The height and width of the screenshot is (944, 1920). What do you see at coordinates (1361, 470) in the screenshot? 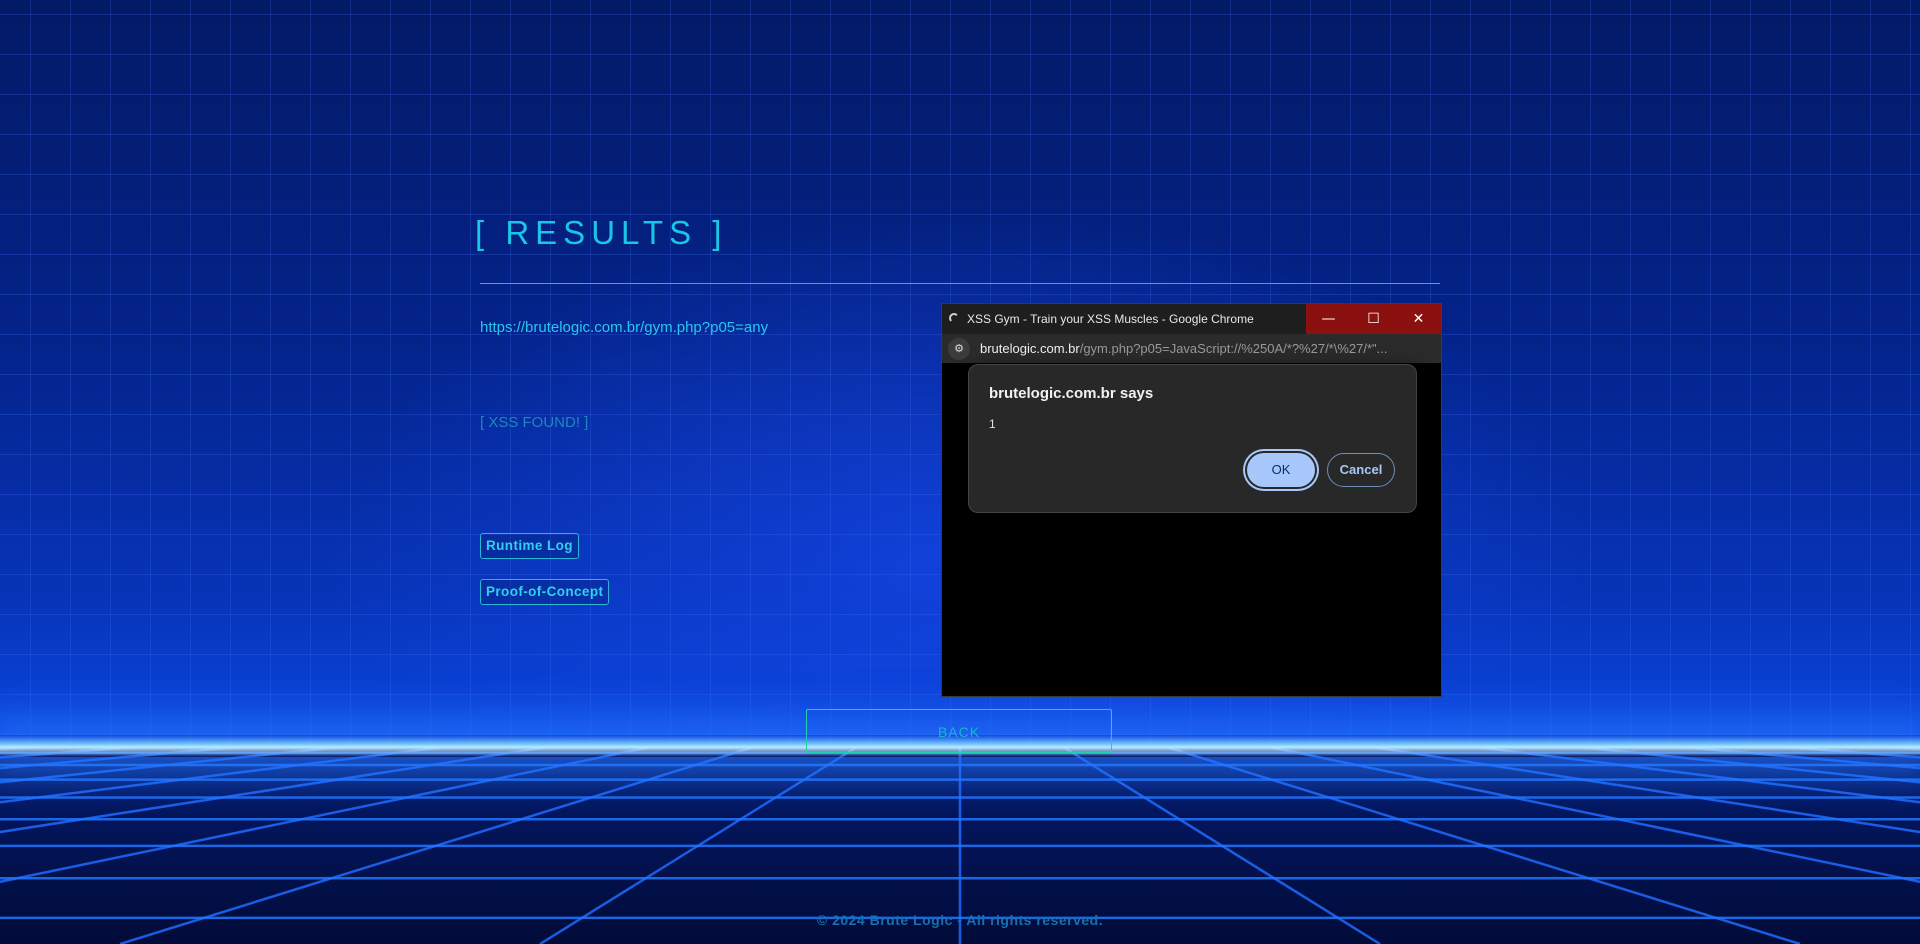
I see `cancel-button: Cancel` at bounding box center [1361, 470].